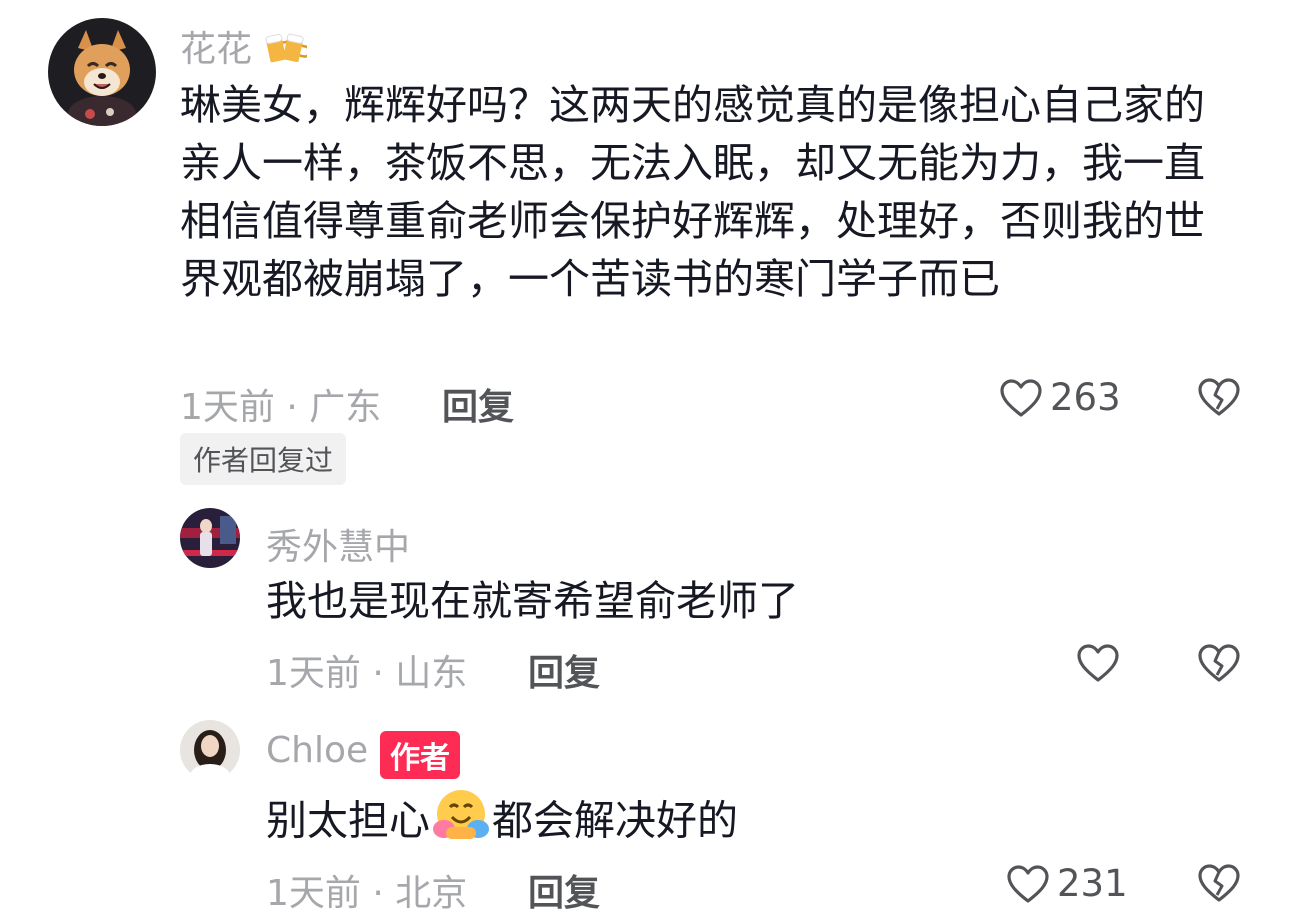  Describe the element at coordinates (338, 544) in the screenshot. I see `reply-username: 秀外慧中` at that location.